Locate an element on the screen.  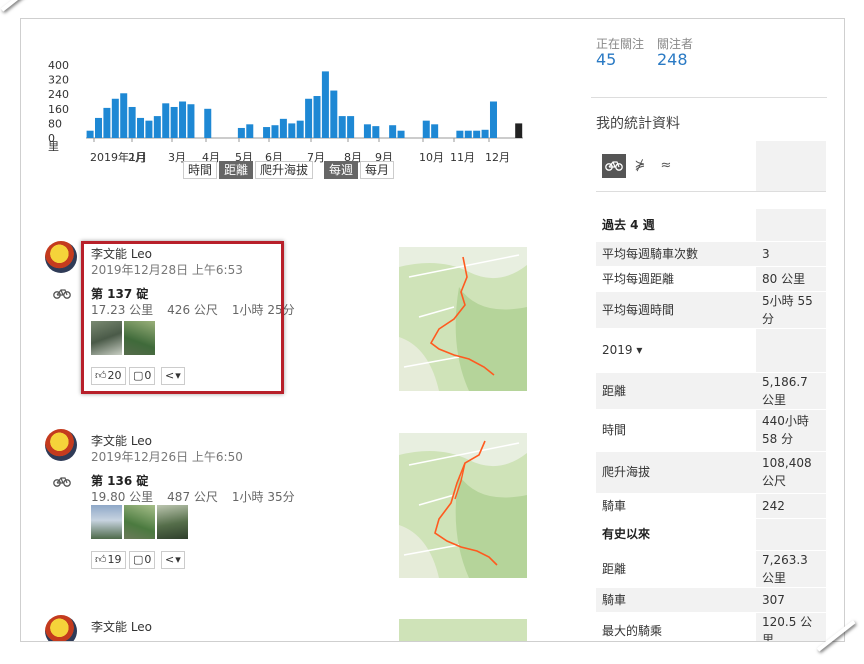
stats-value: 5小時 55分 is located at coordinates (791, 310).